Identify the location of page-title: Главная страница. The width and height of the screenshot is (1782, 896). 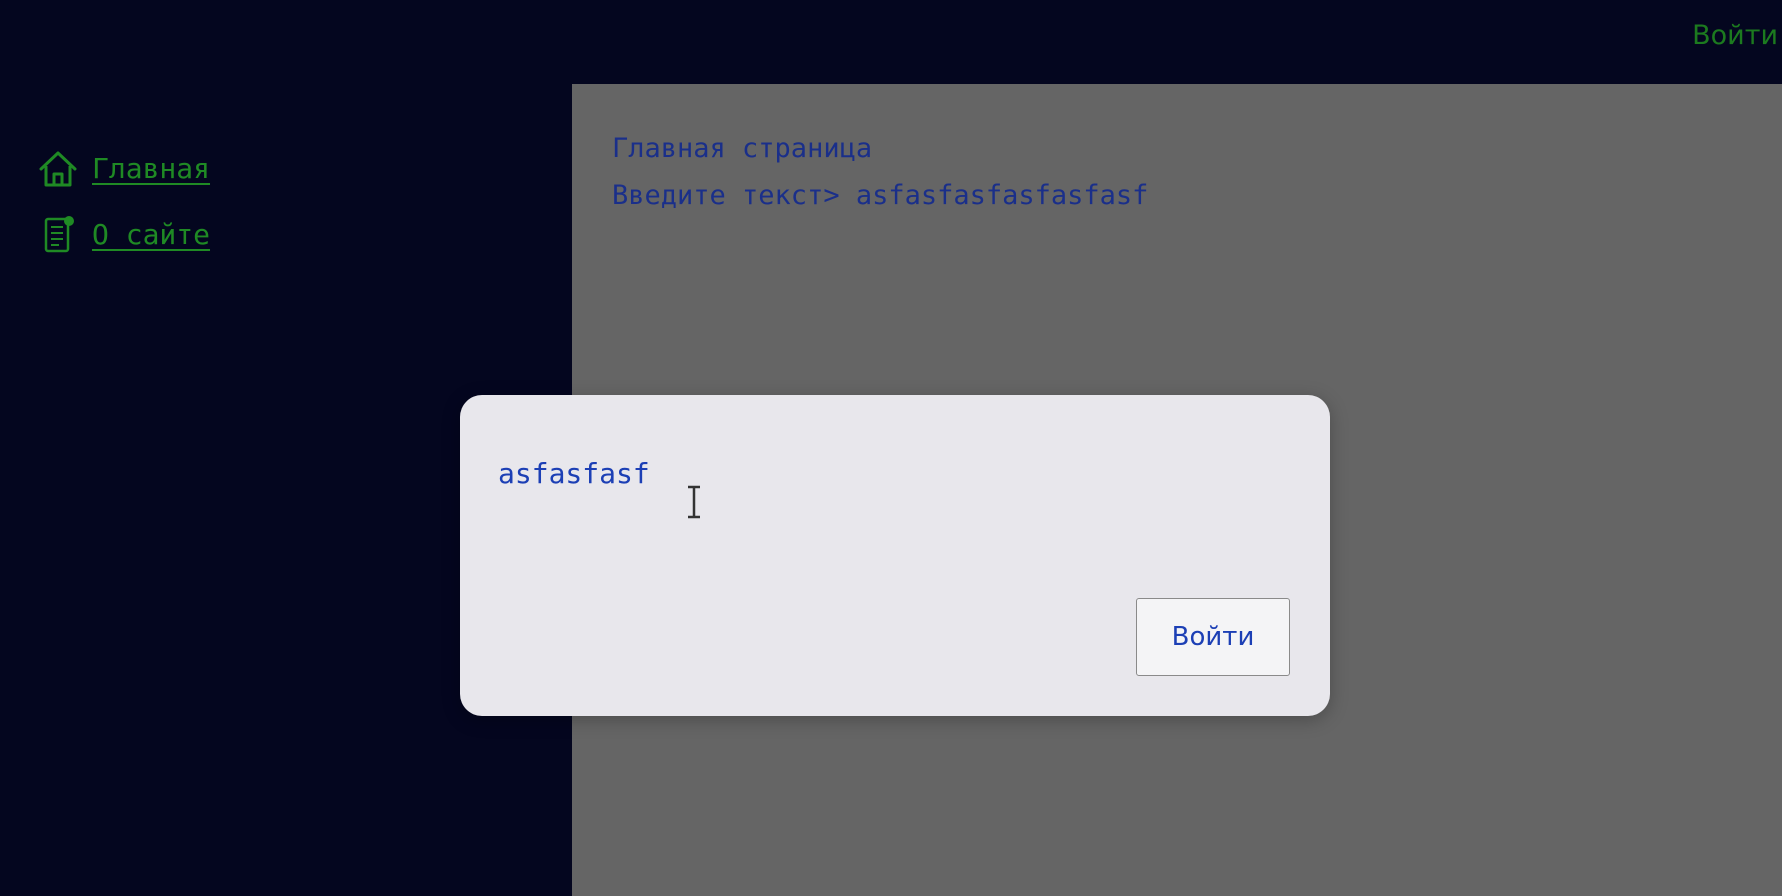
(742, 148).